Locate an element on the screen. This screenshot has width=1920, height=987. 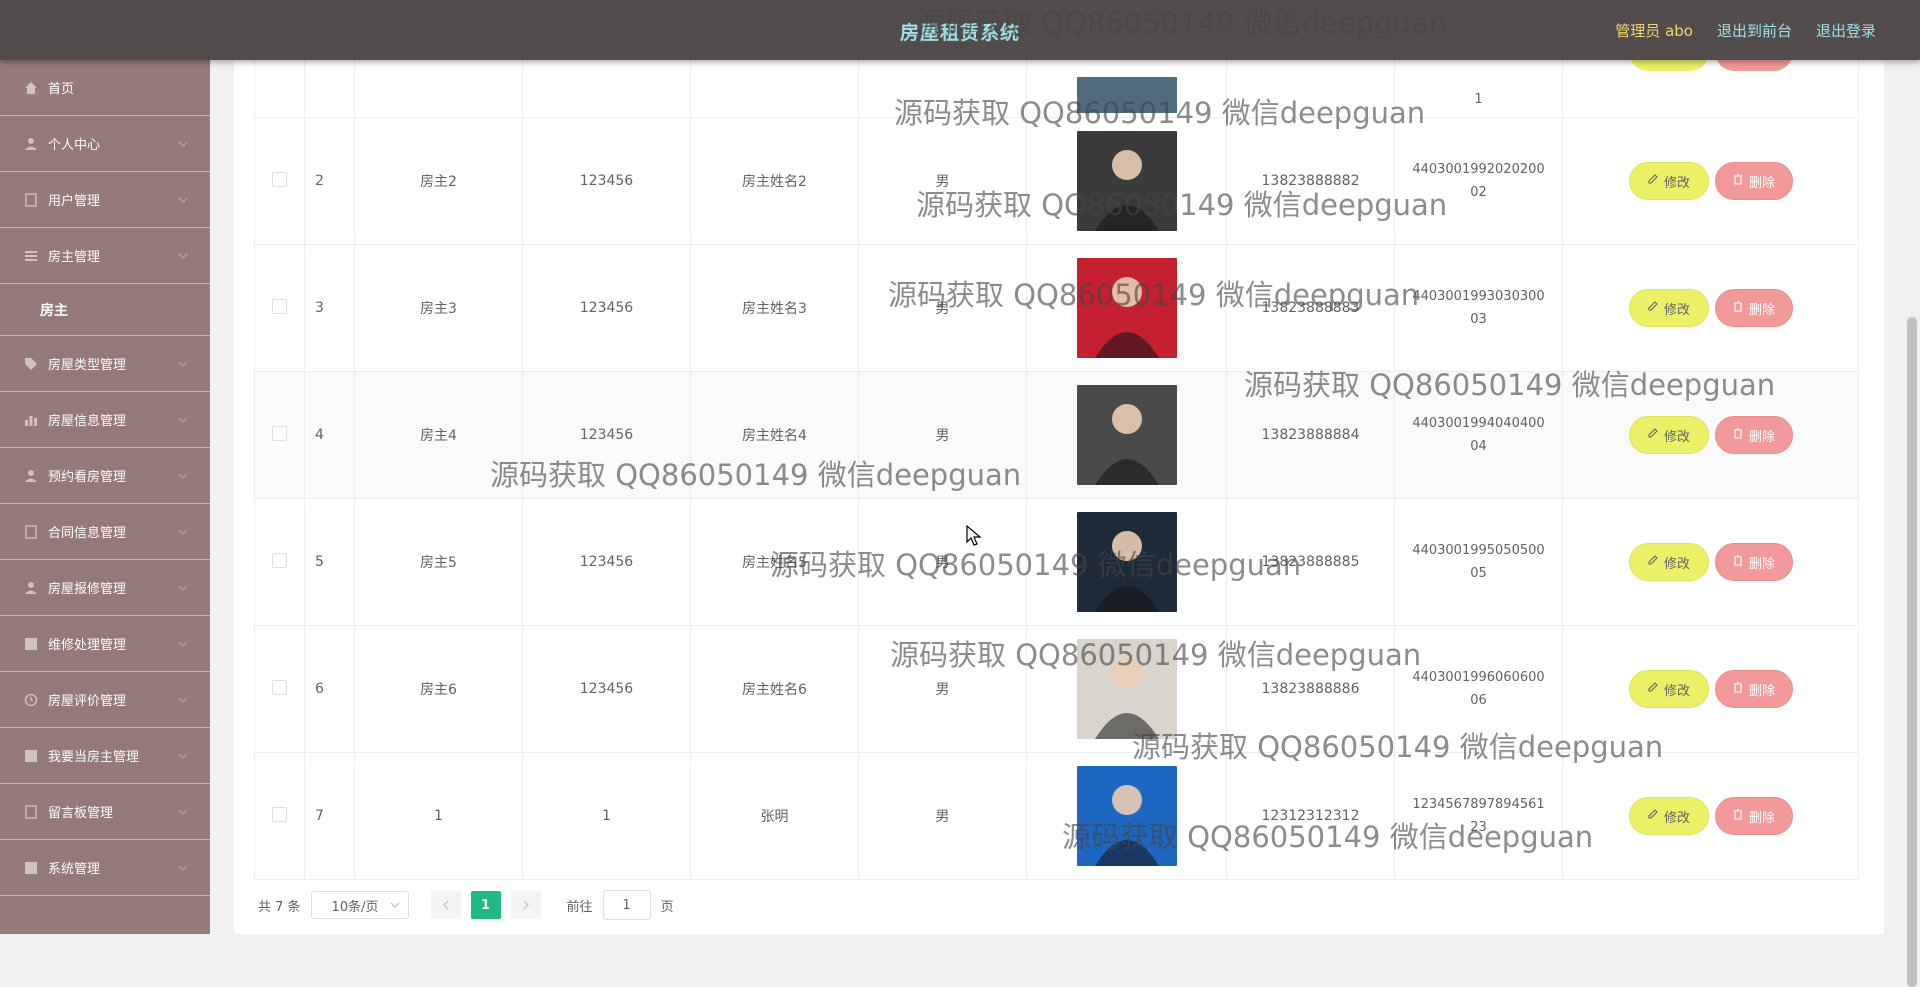
clock-icon is located at coordinates (31, 700).